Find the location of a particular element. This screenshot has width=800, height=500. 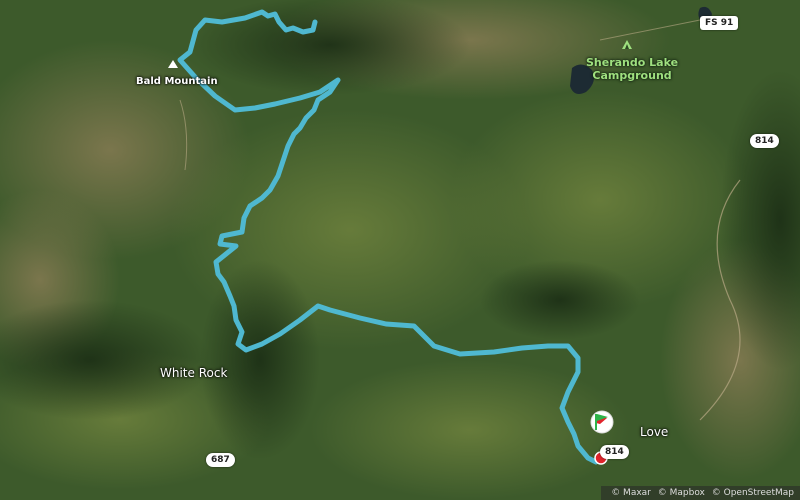

road-shield-fs91: FS 91 is located at coordinates (719, 23).